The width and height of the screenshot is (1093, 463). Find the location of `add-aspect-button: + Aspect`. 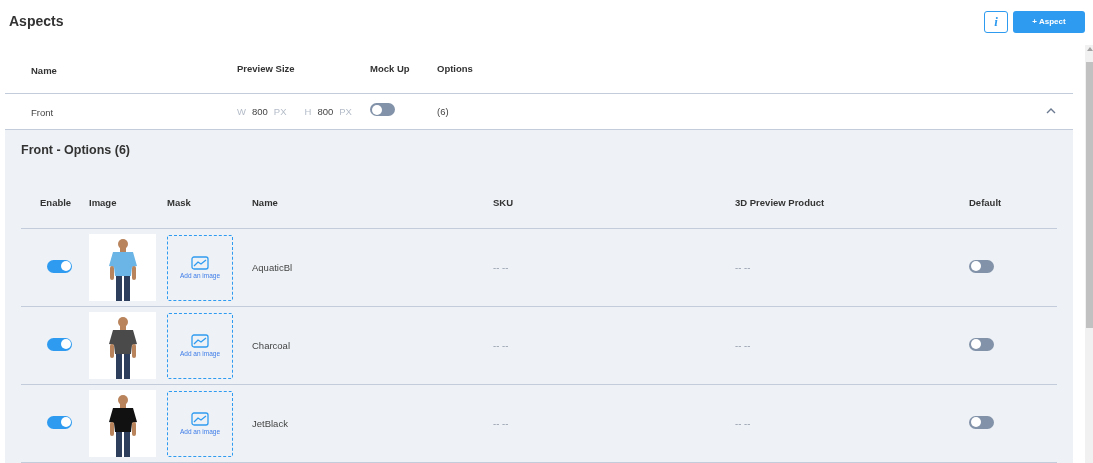

add-aspect-button: + Aspect is located at coordinates (1049, 21).